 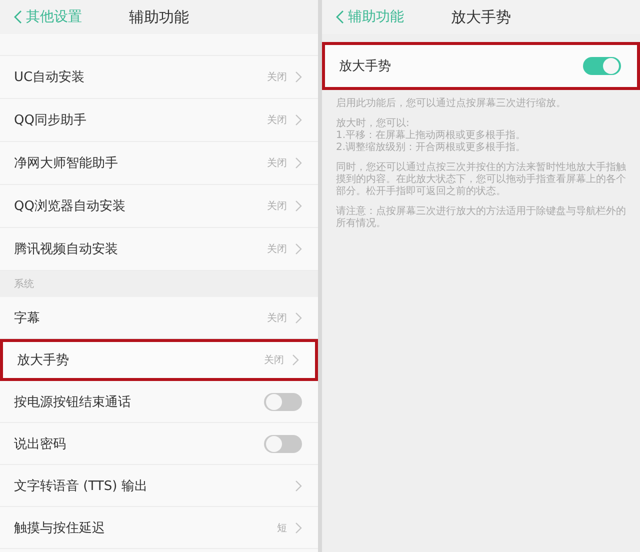 I want to click on settings-row: 放大手势, so click(x=481, y=66).